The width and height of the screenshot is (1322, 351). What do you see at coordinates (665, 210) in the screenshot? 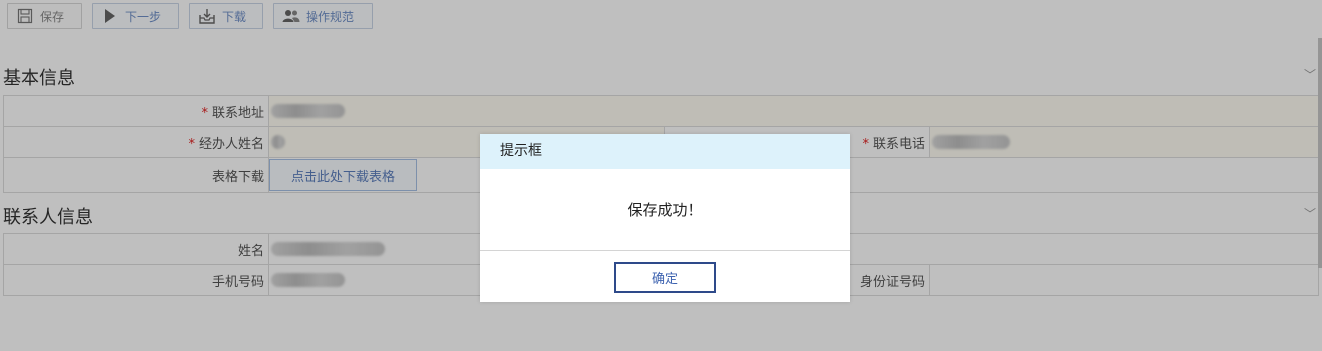
I see `dialog-message: 保存成功！` at bounding box center [665, 210].